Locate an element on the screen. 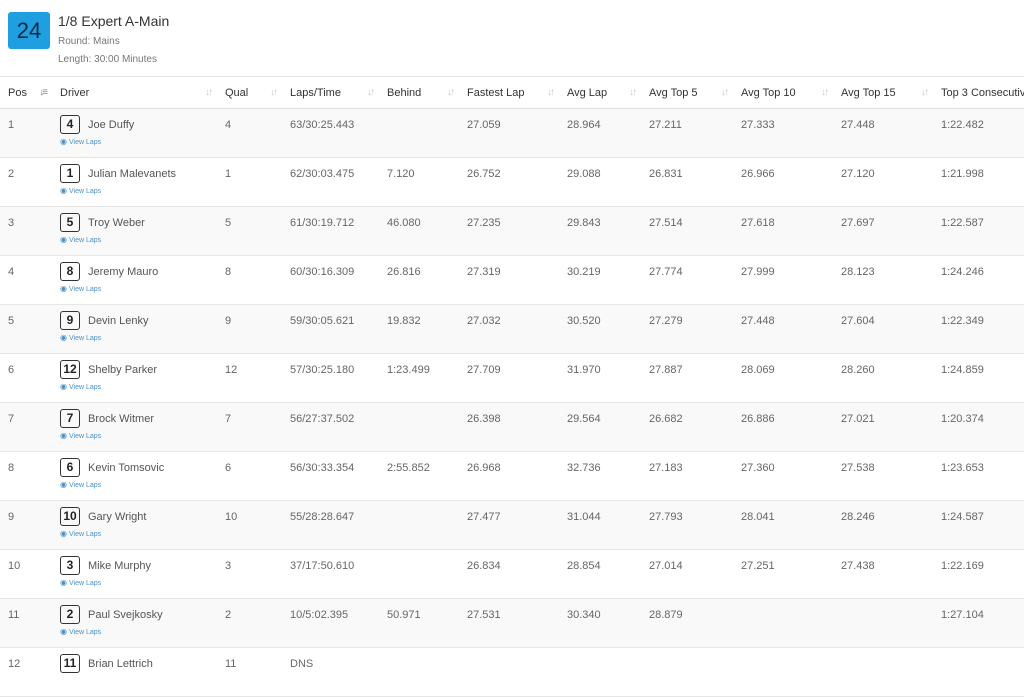  column-header-qual: Qual ↓↑ is located at coordinates (249, 93).